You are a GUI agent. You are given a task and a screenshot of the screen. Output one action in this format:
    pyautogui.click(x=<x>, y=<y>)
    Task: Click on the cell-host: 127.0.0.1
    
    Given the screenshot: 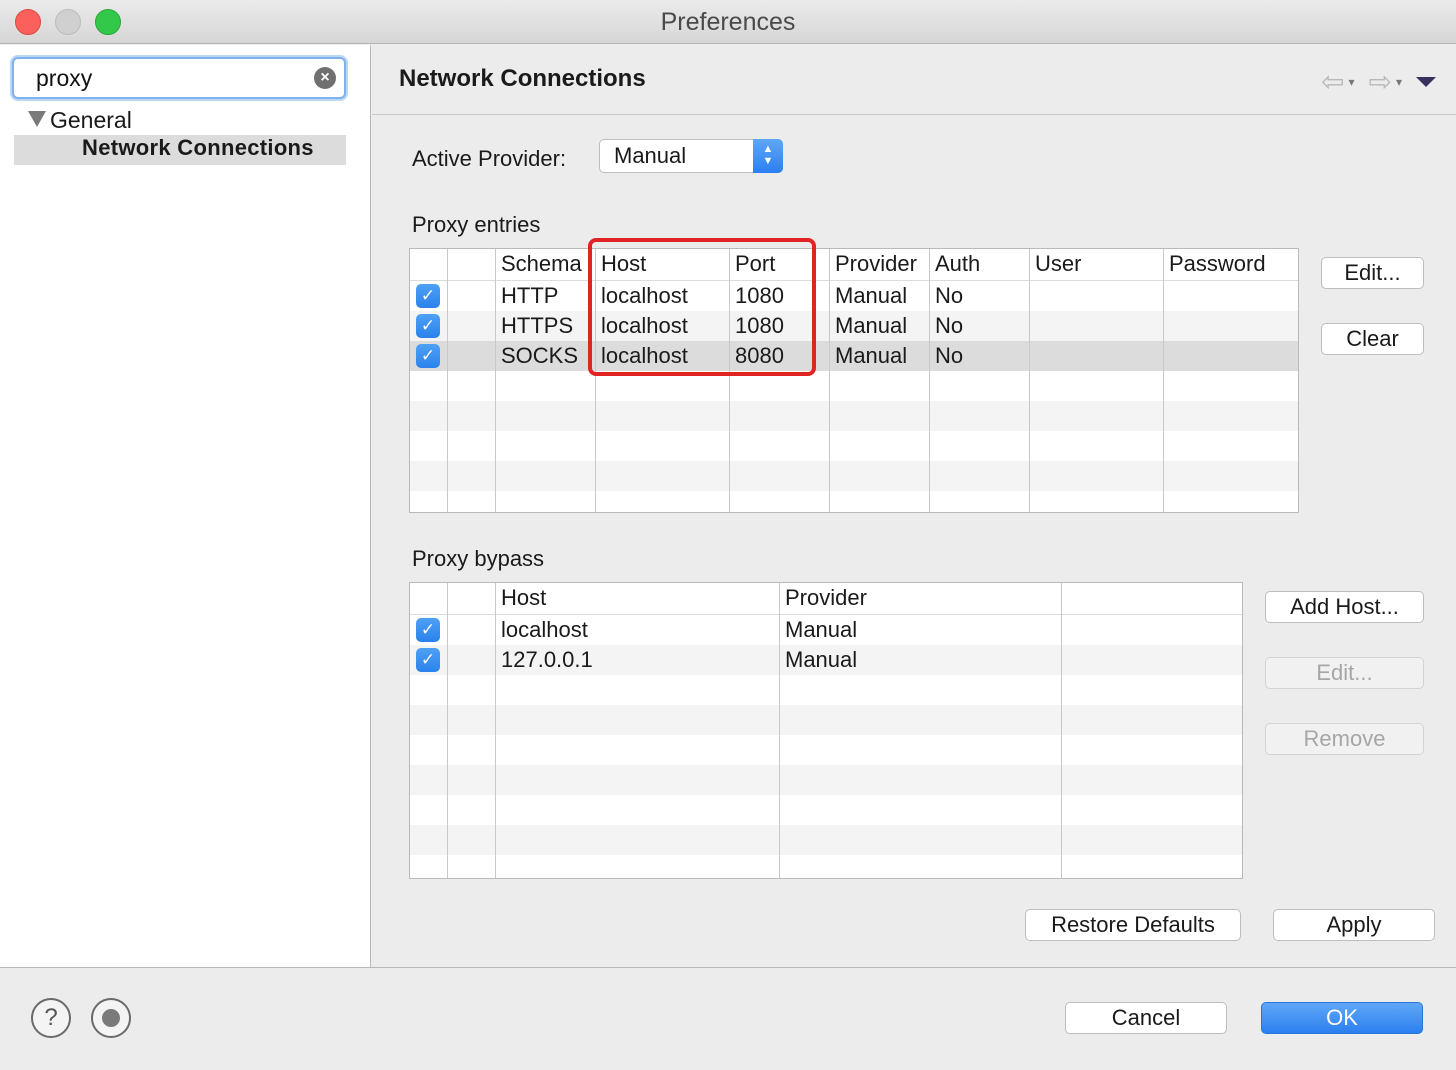 What is the action you would take?
    pyautogui.click(x=547, y=659)
    